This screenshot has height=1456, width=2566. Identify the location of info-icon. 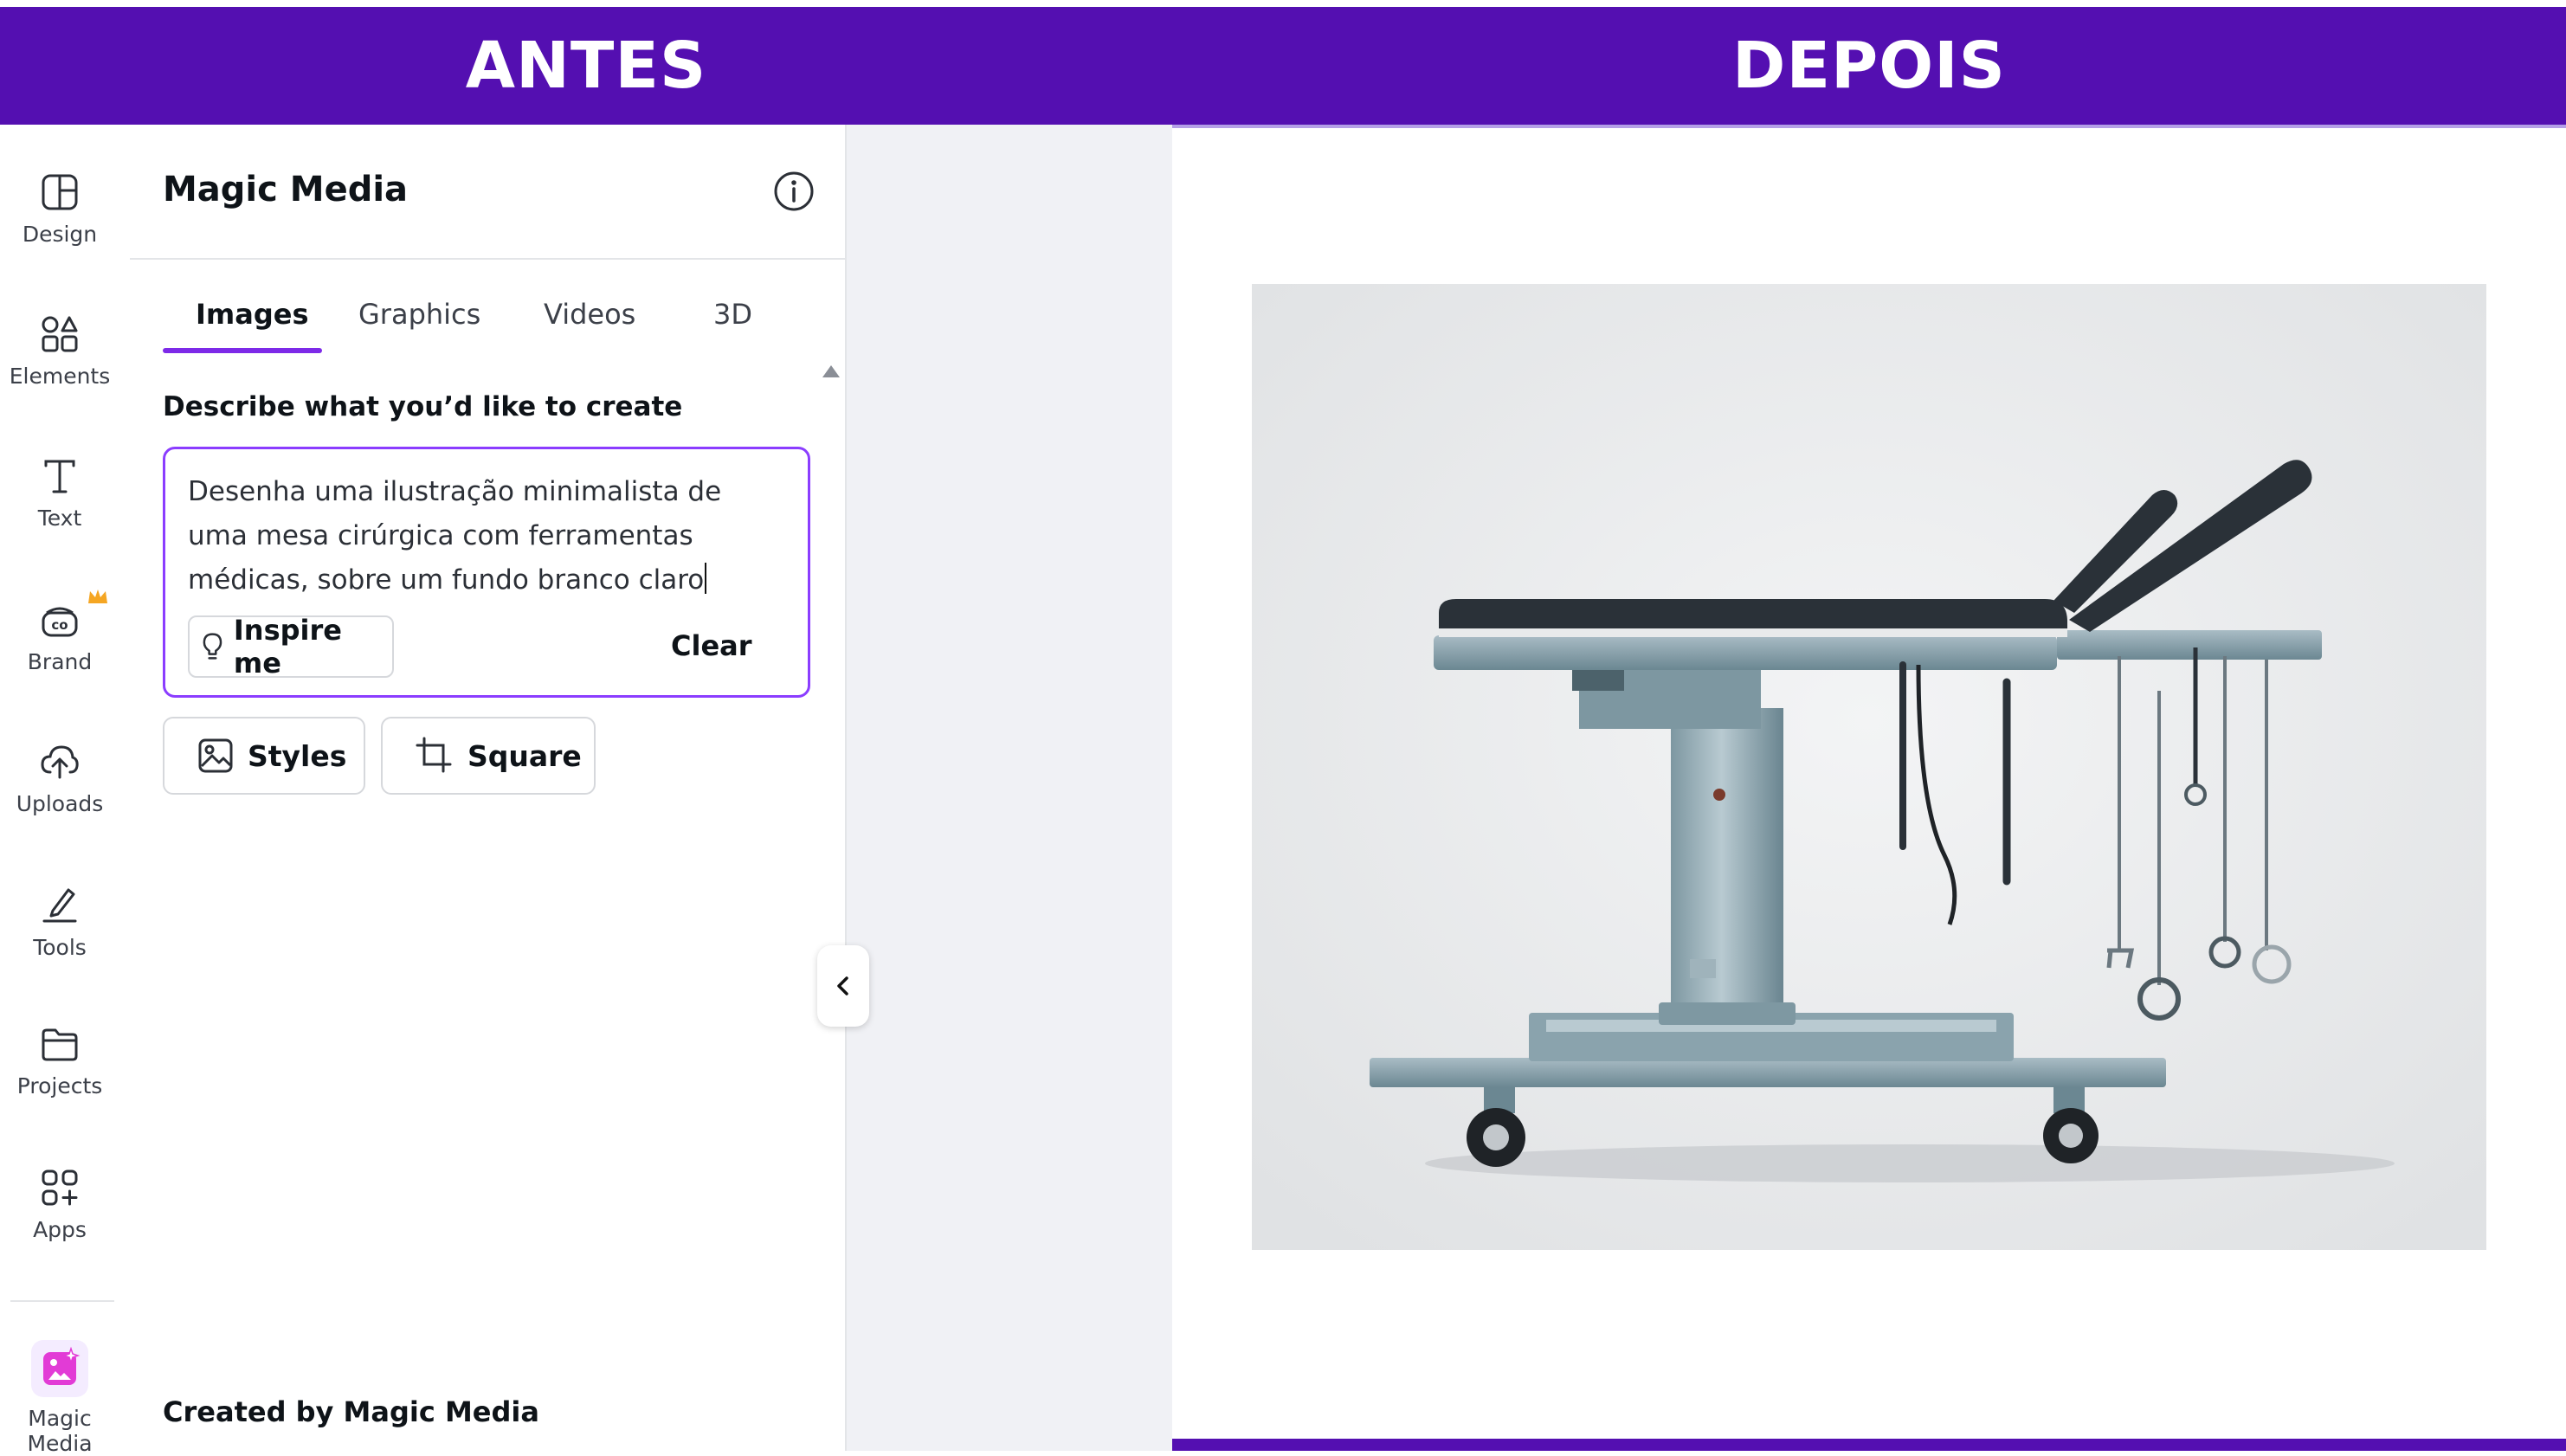
(794, 191).